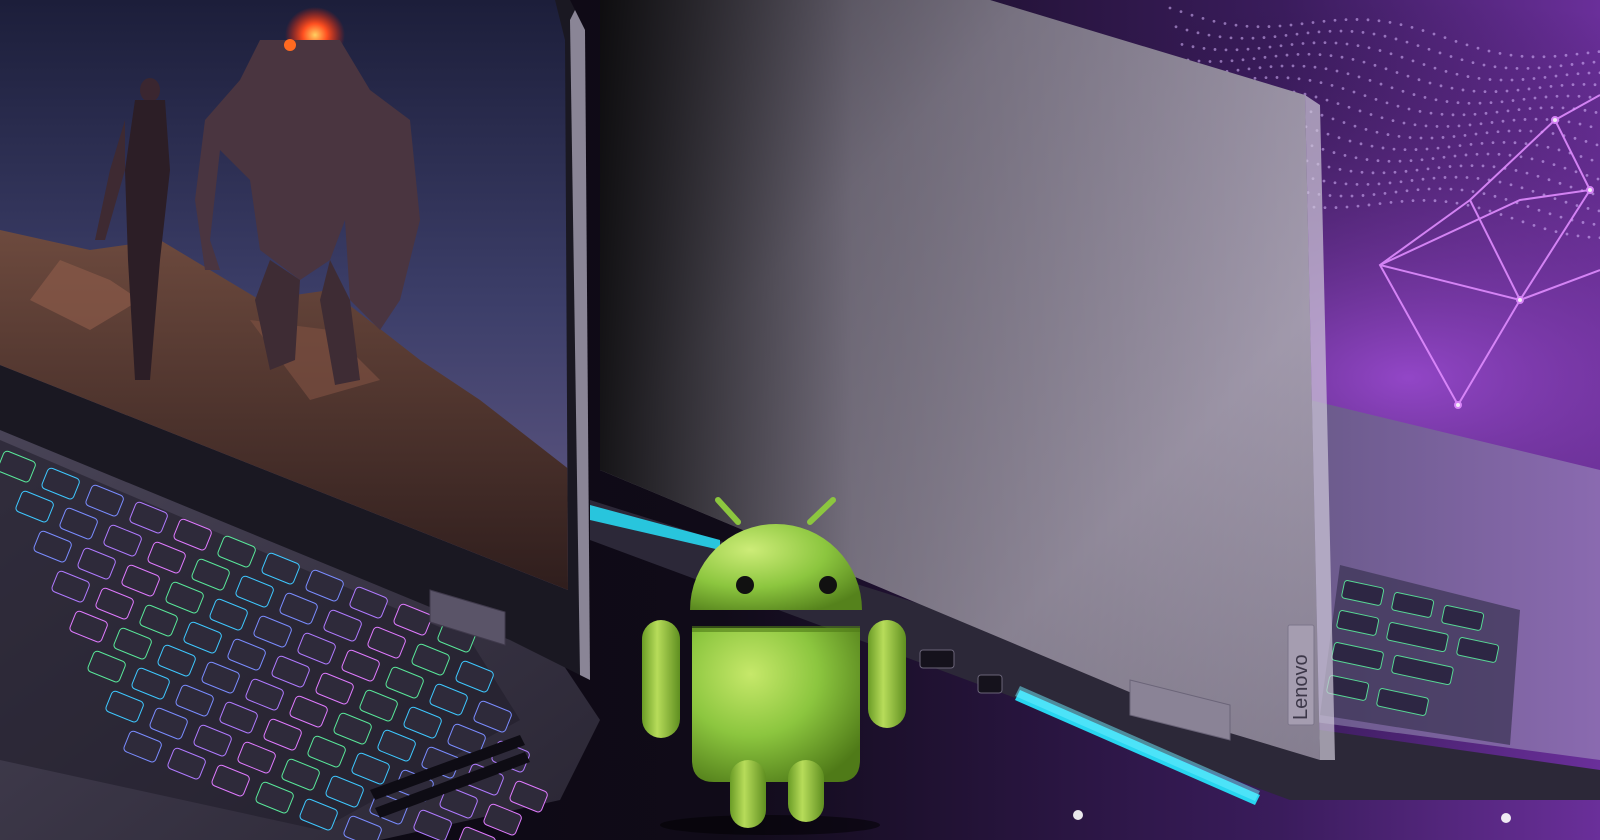  Describe the element at coordinates (937, 659) in the screenshot. I see `hdmi-port` at that location.